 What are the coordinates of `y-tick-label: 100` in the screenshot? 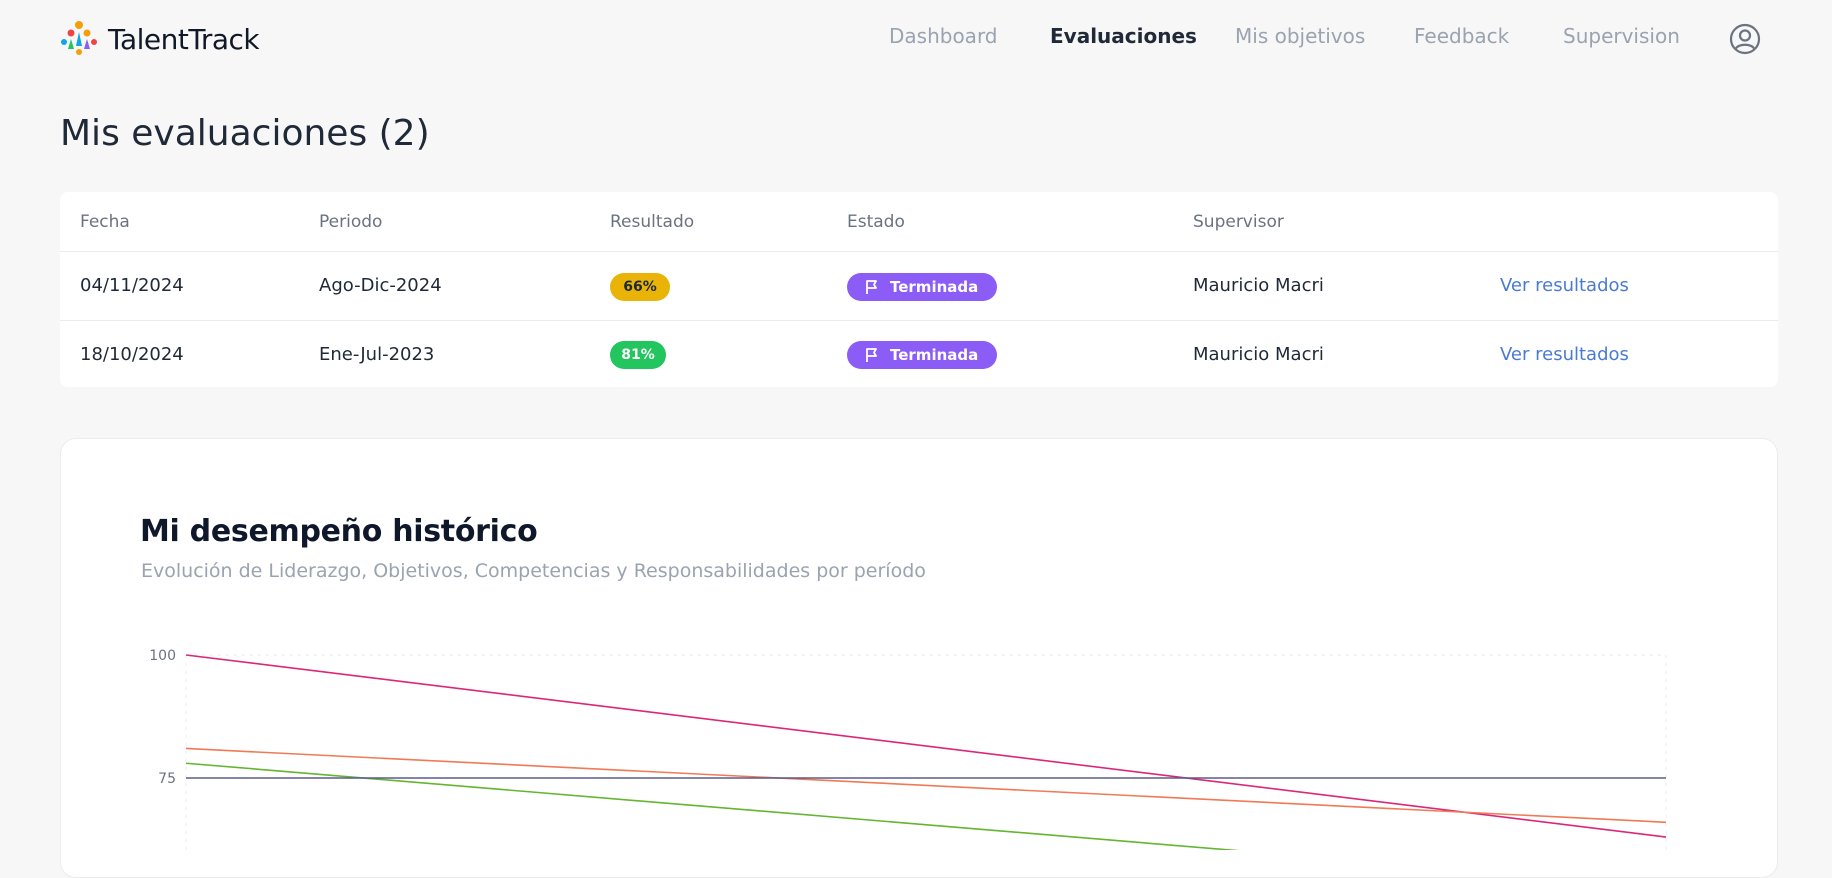 It's located at (162, 656).